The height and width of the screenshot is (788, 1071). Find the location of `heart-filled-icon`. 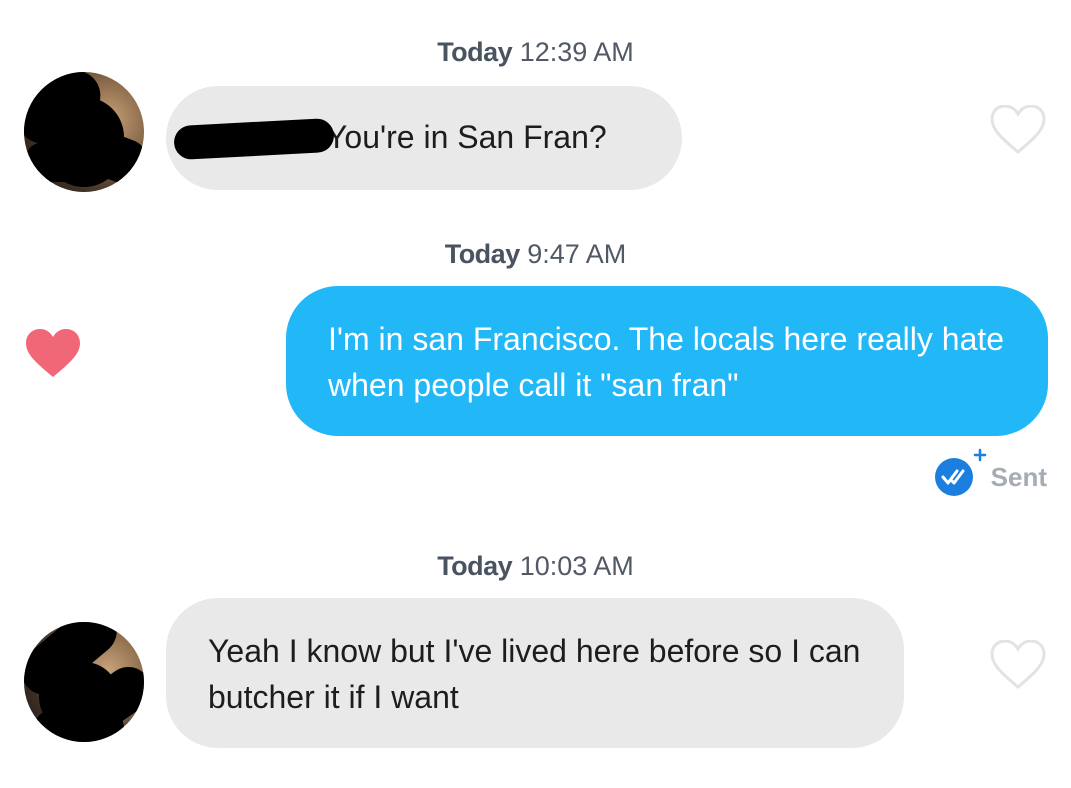

heart-filled-icon is located at coordinates (53, 354).